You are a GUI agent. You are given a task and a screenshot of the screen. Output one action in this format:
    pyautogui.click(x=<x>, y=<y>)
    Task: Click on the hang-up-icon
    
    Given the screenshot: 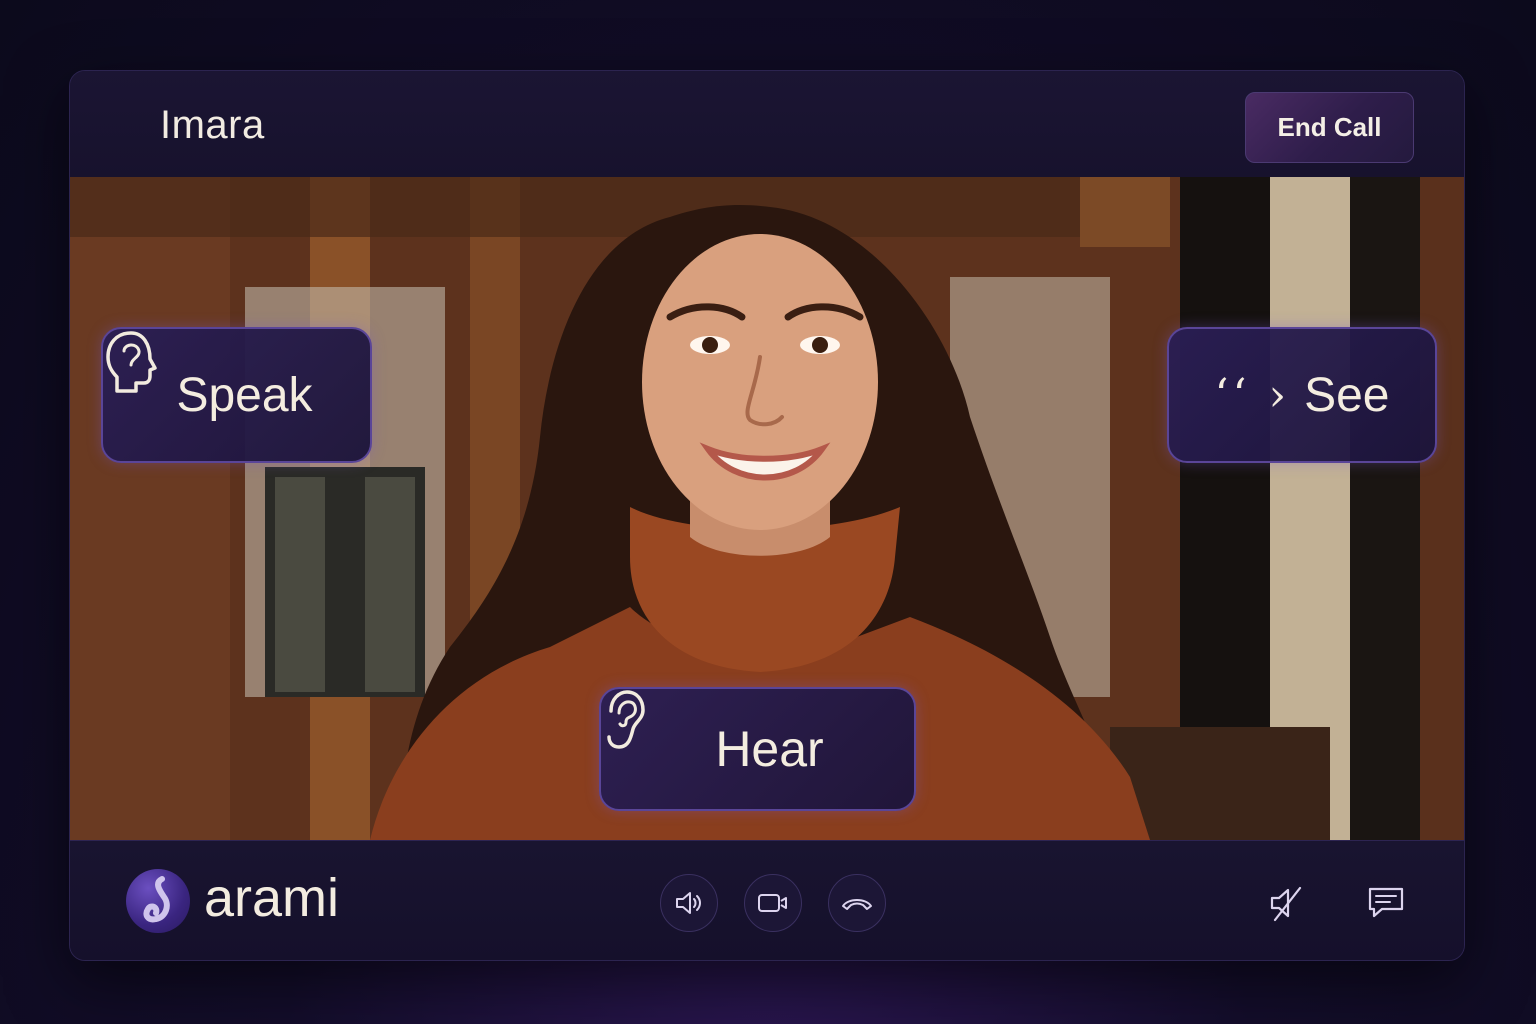 What is the action you would take?
    pyautogui.click(x=857, y=904)
    